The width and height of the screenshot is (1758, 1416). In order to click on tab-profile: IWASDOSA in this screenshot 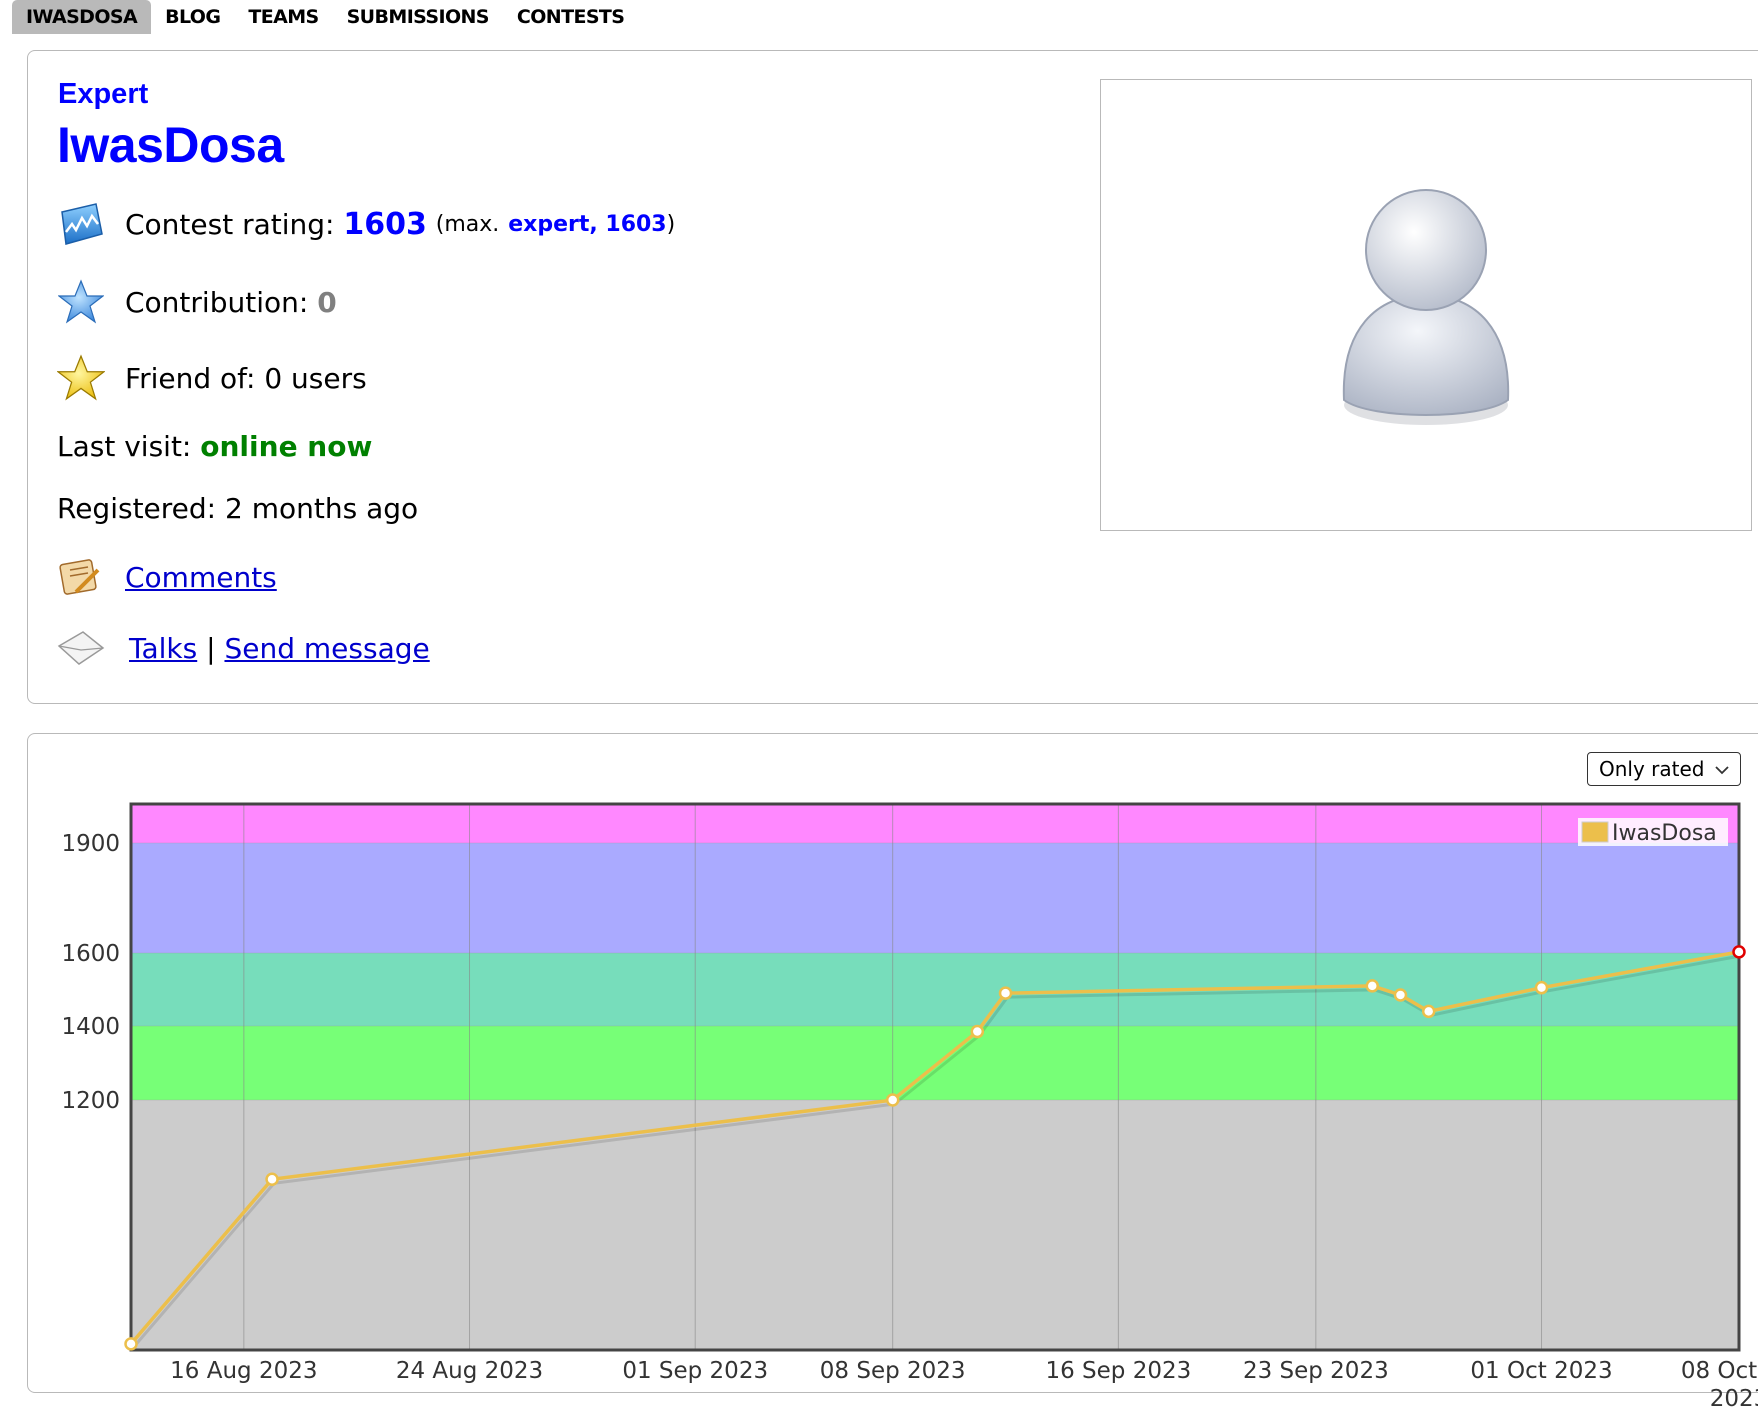, I will do `click(82, 17)`.